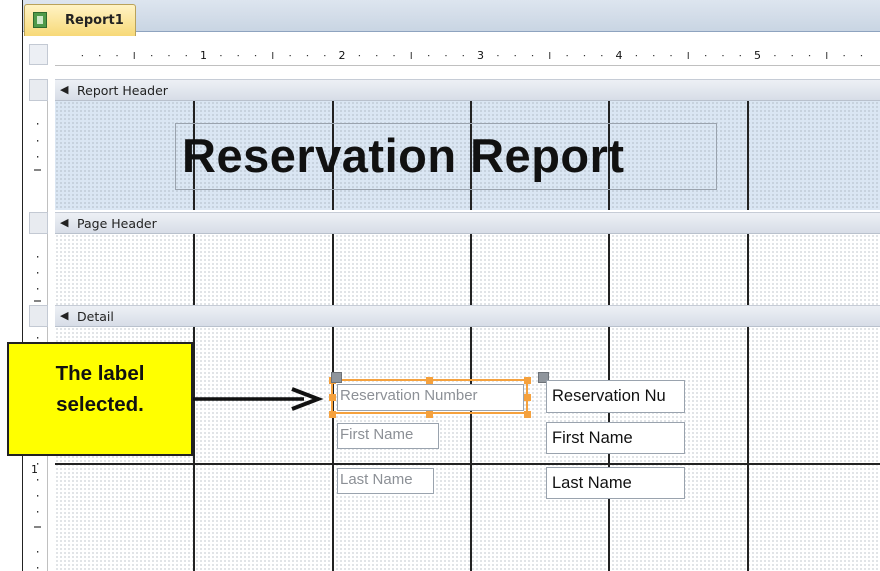  Describe the element at coordinates (38, 316) in the screenshot. I see `section-selector-detail` at that location.